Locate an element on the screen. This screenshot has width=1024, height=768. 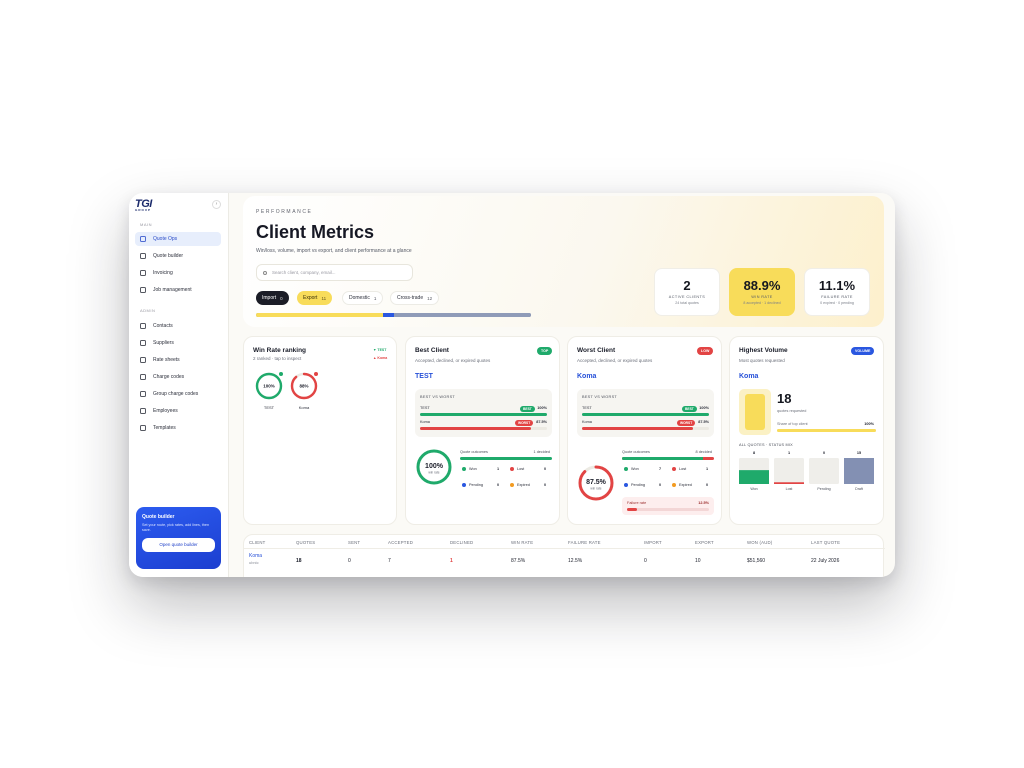
failure-bar-fill is located at coordinates (632, 509).